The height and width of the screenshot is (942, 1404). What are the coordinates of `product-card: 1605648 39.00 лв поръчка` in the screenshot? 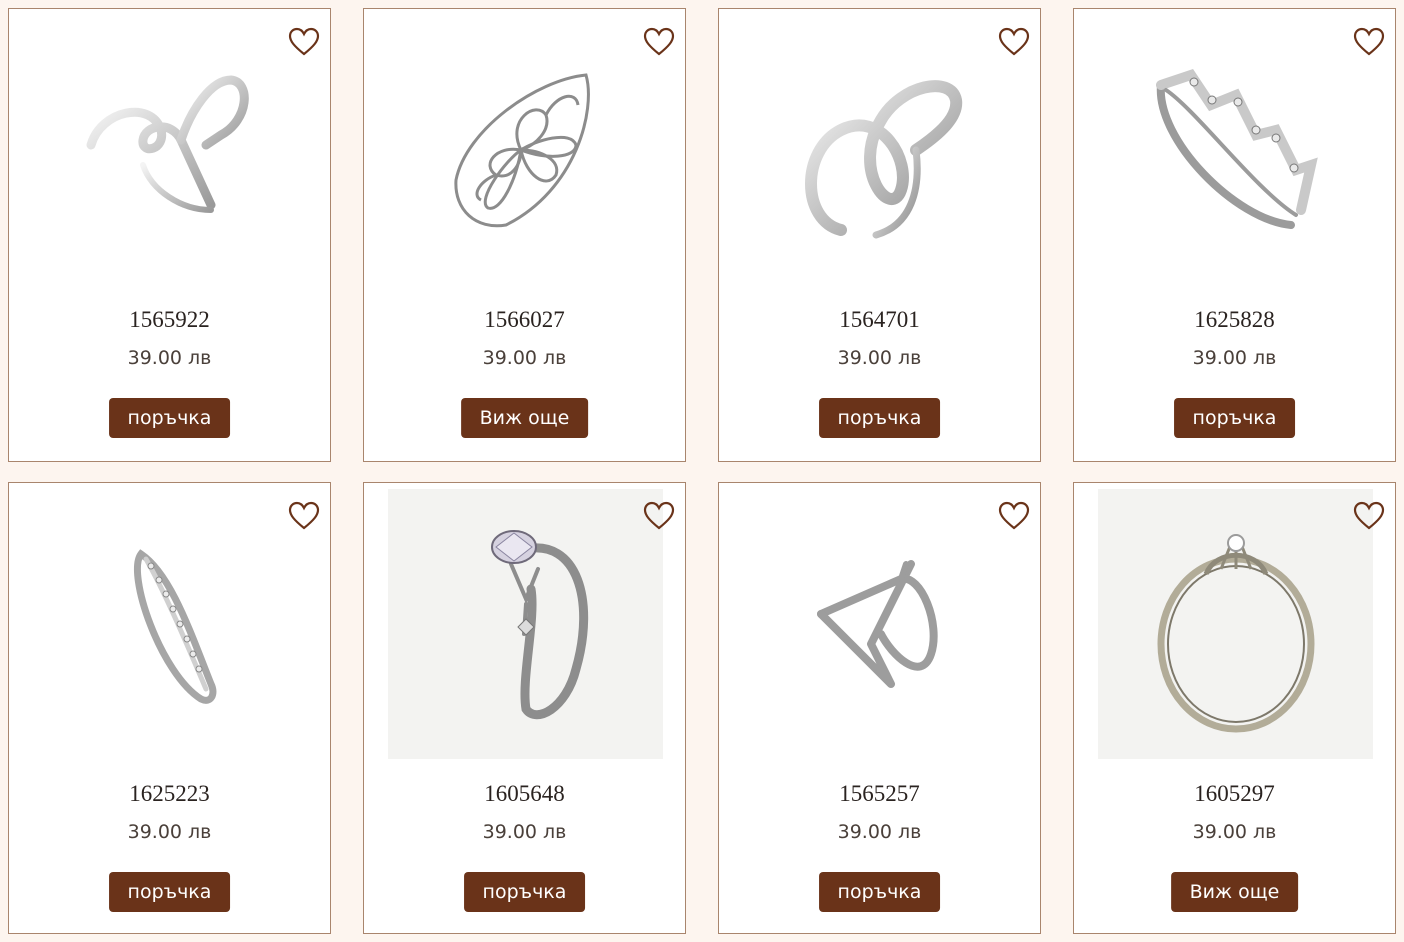 It's located at (524, 708).